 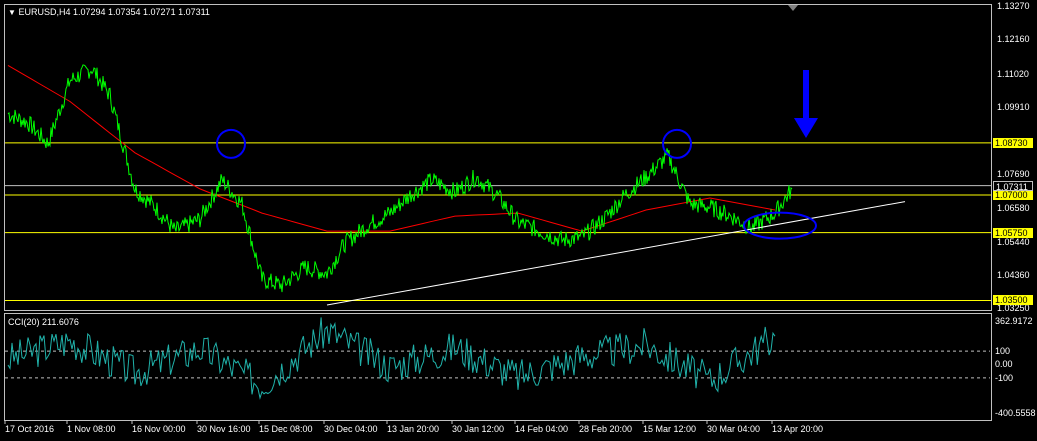 What do you see at coordinates (1013, 300) in the screenshot?
I see `level-price-label: 1.03500` at bounding box center [1013, 300].